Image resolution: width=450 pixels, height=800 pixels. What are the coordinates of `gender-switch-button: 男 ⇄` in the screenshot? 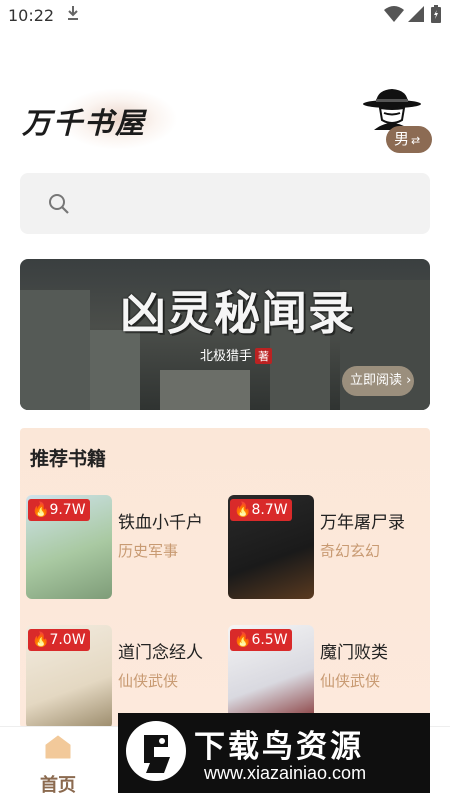 It's located at (409, 139).